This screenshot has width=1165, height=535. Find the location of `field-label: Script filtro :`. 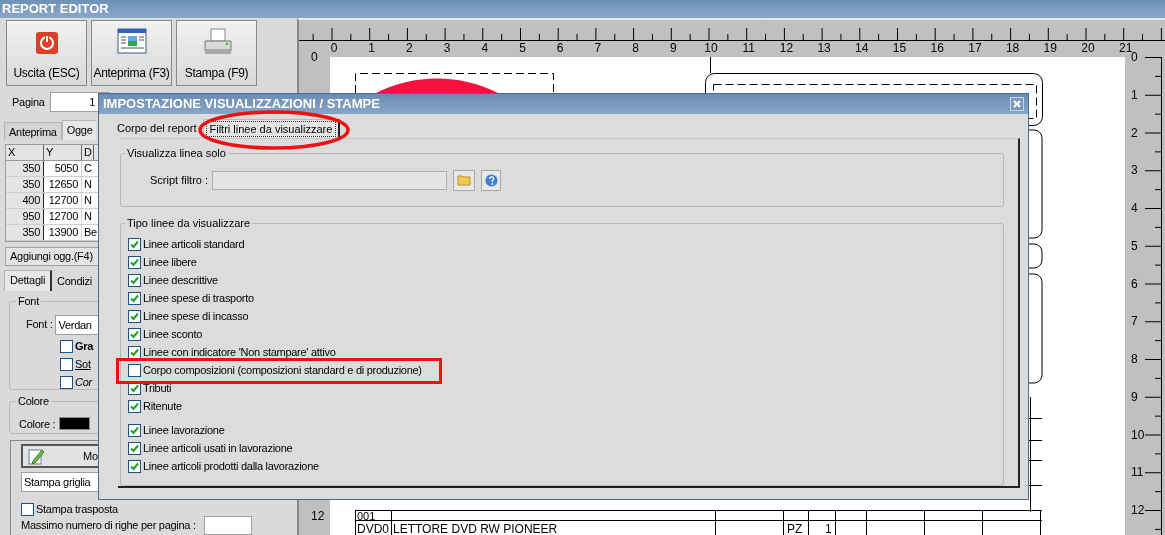

field-label: Script filtro : is located at coordinates (179, 181).